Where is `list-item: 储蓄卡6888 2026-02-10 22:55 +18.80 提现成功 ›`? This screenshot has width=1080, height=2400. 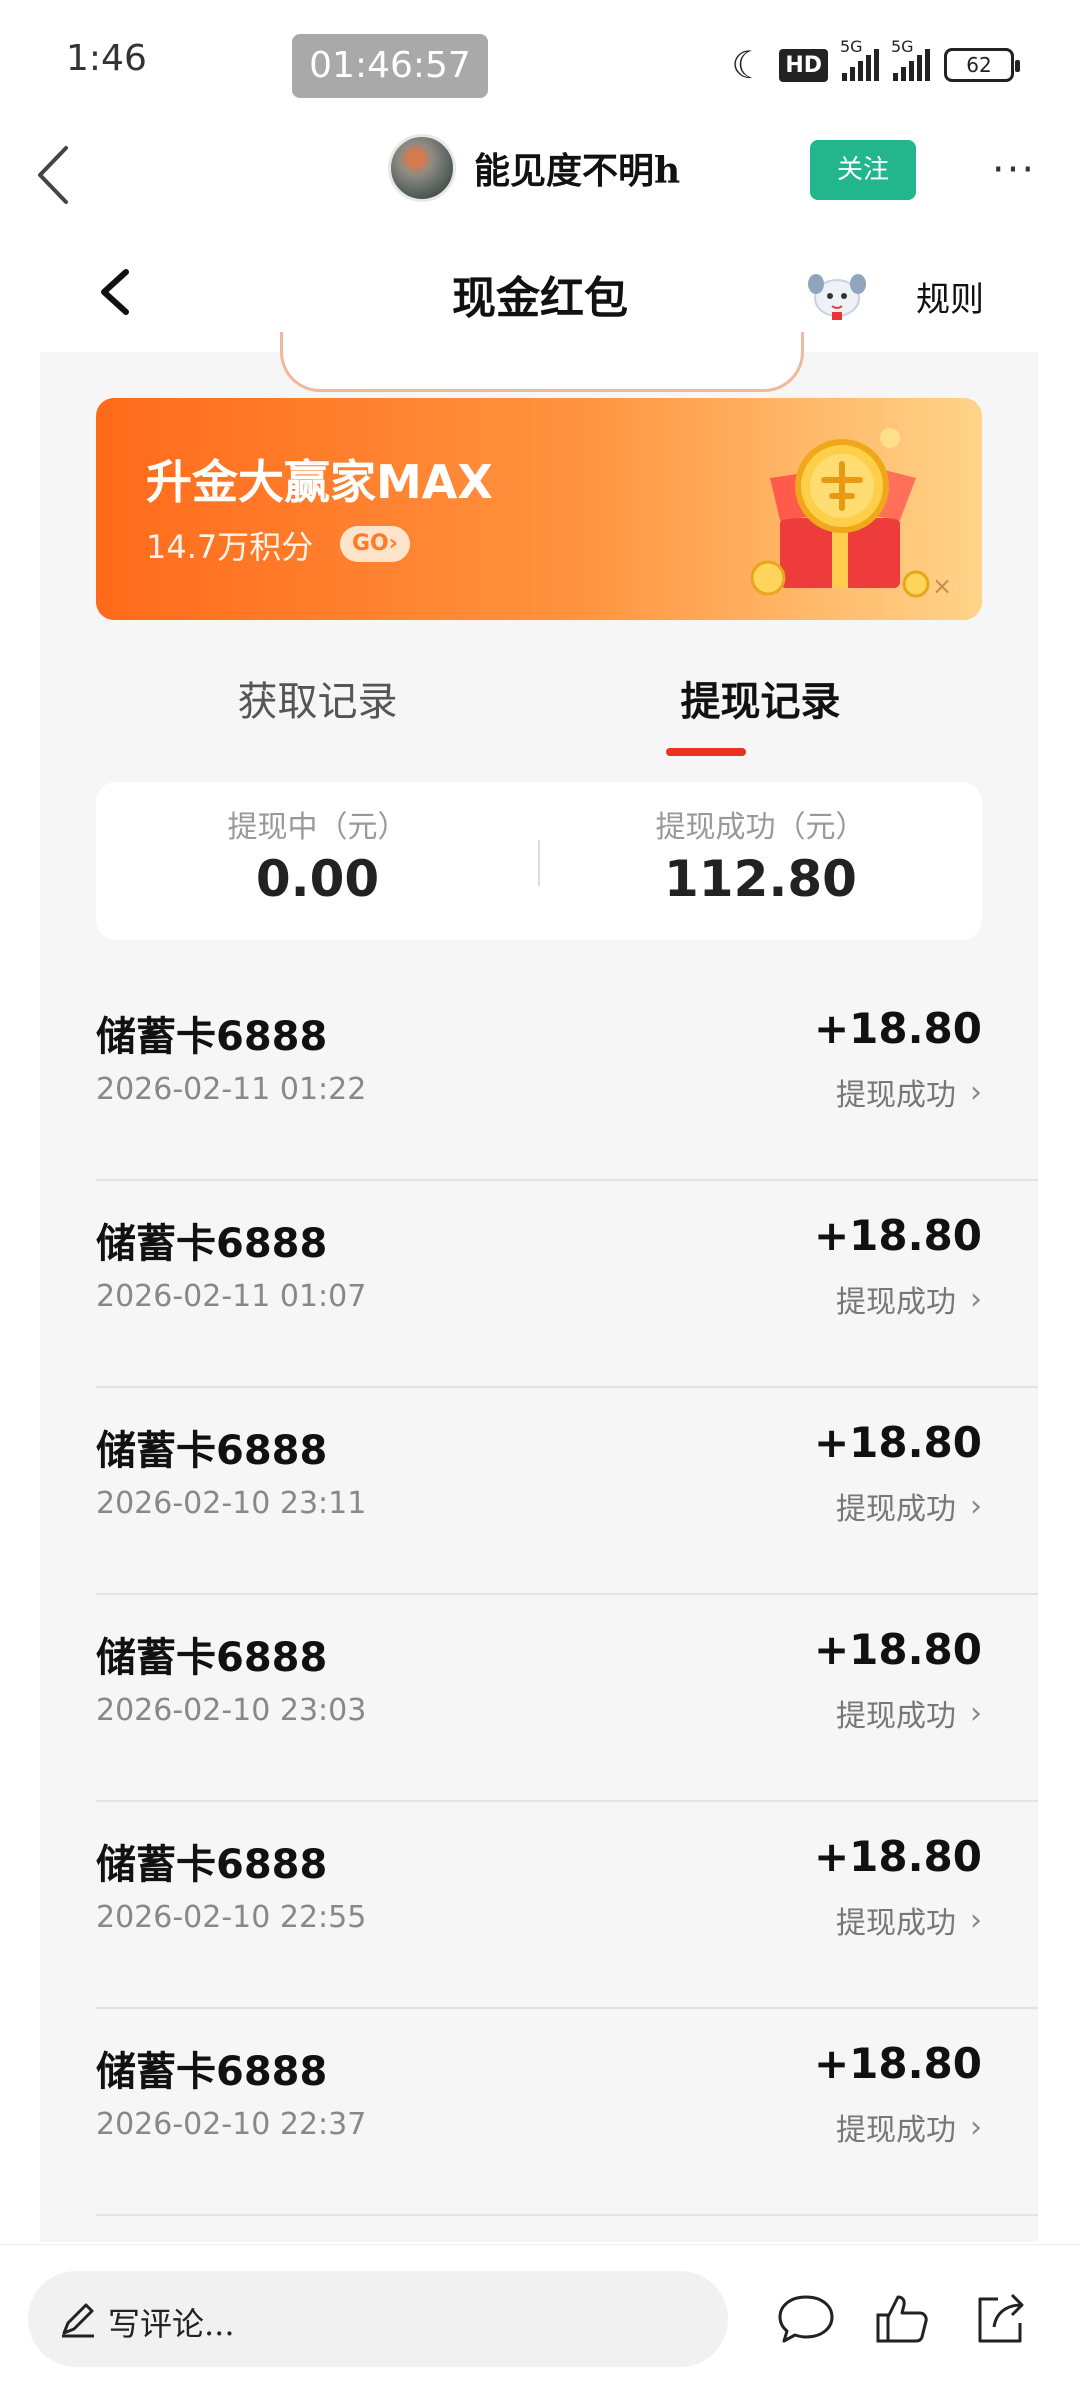 list-item: 储蓄卡6888 2026-02-10 22:55 +18.80 提现成功 › is located at coordinates (567, 1905).